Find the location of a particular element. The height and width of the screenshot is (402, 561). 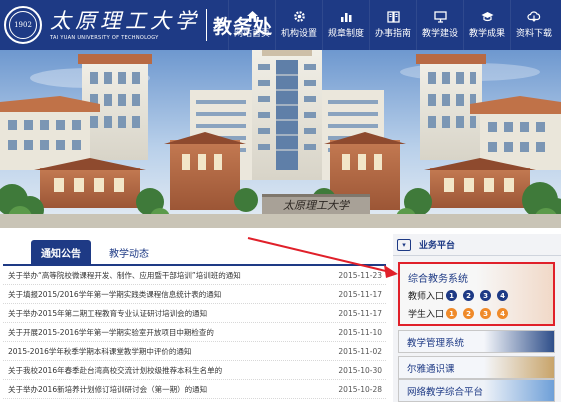

news-title-link: 关于举办2016新培养计划修订培训研讨会（第一期）的通知 is located at coordinates (167, 389).